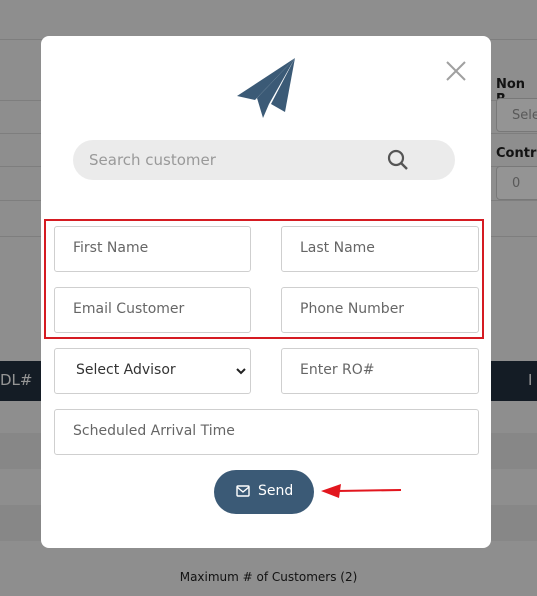  I want to click on last-name-placeholder: Last Name, so click(337, 248).